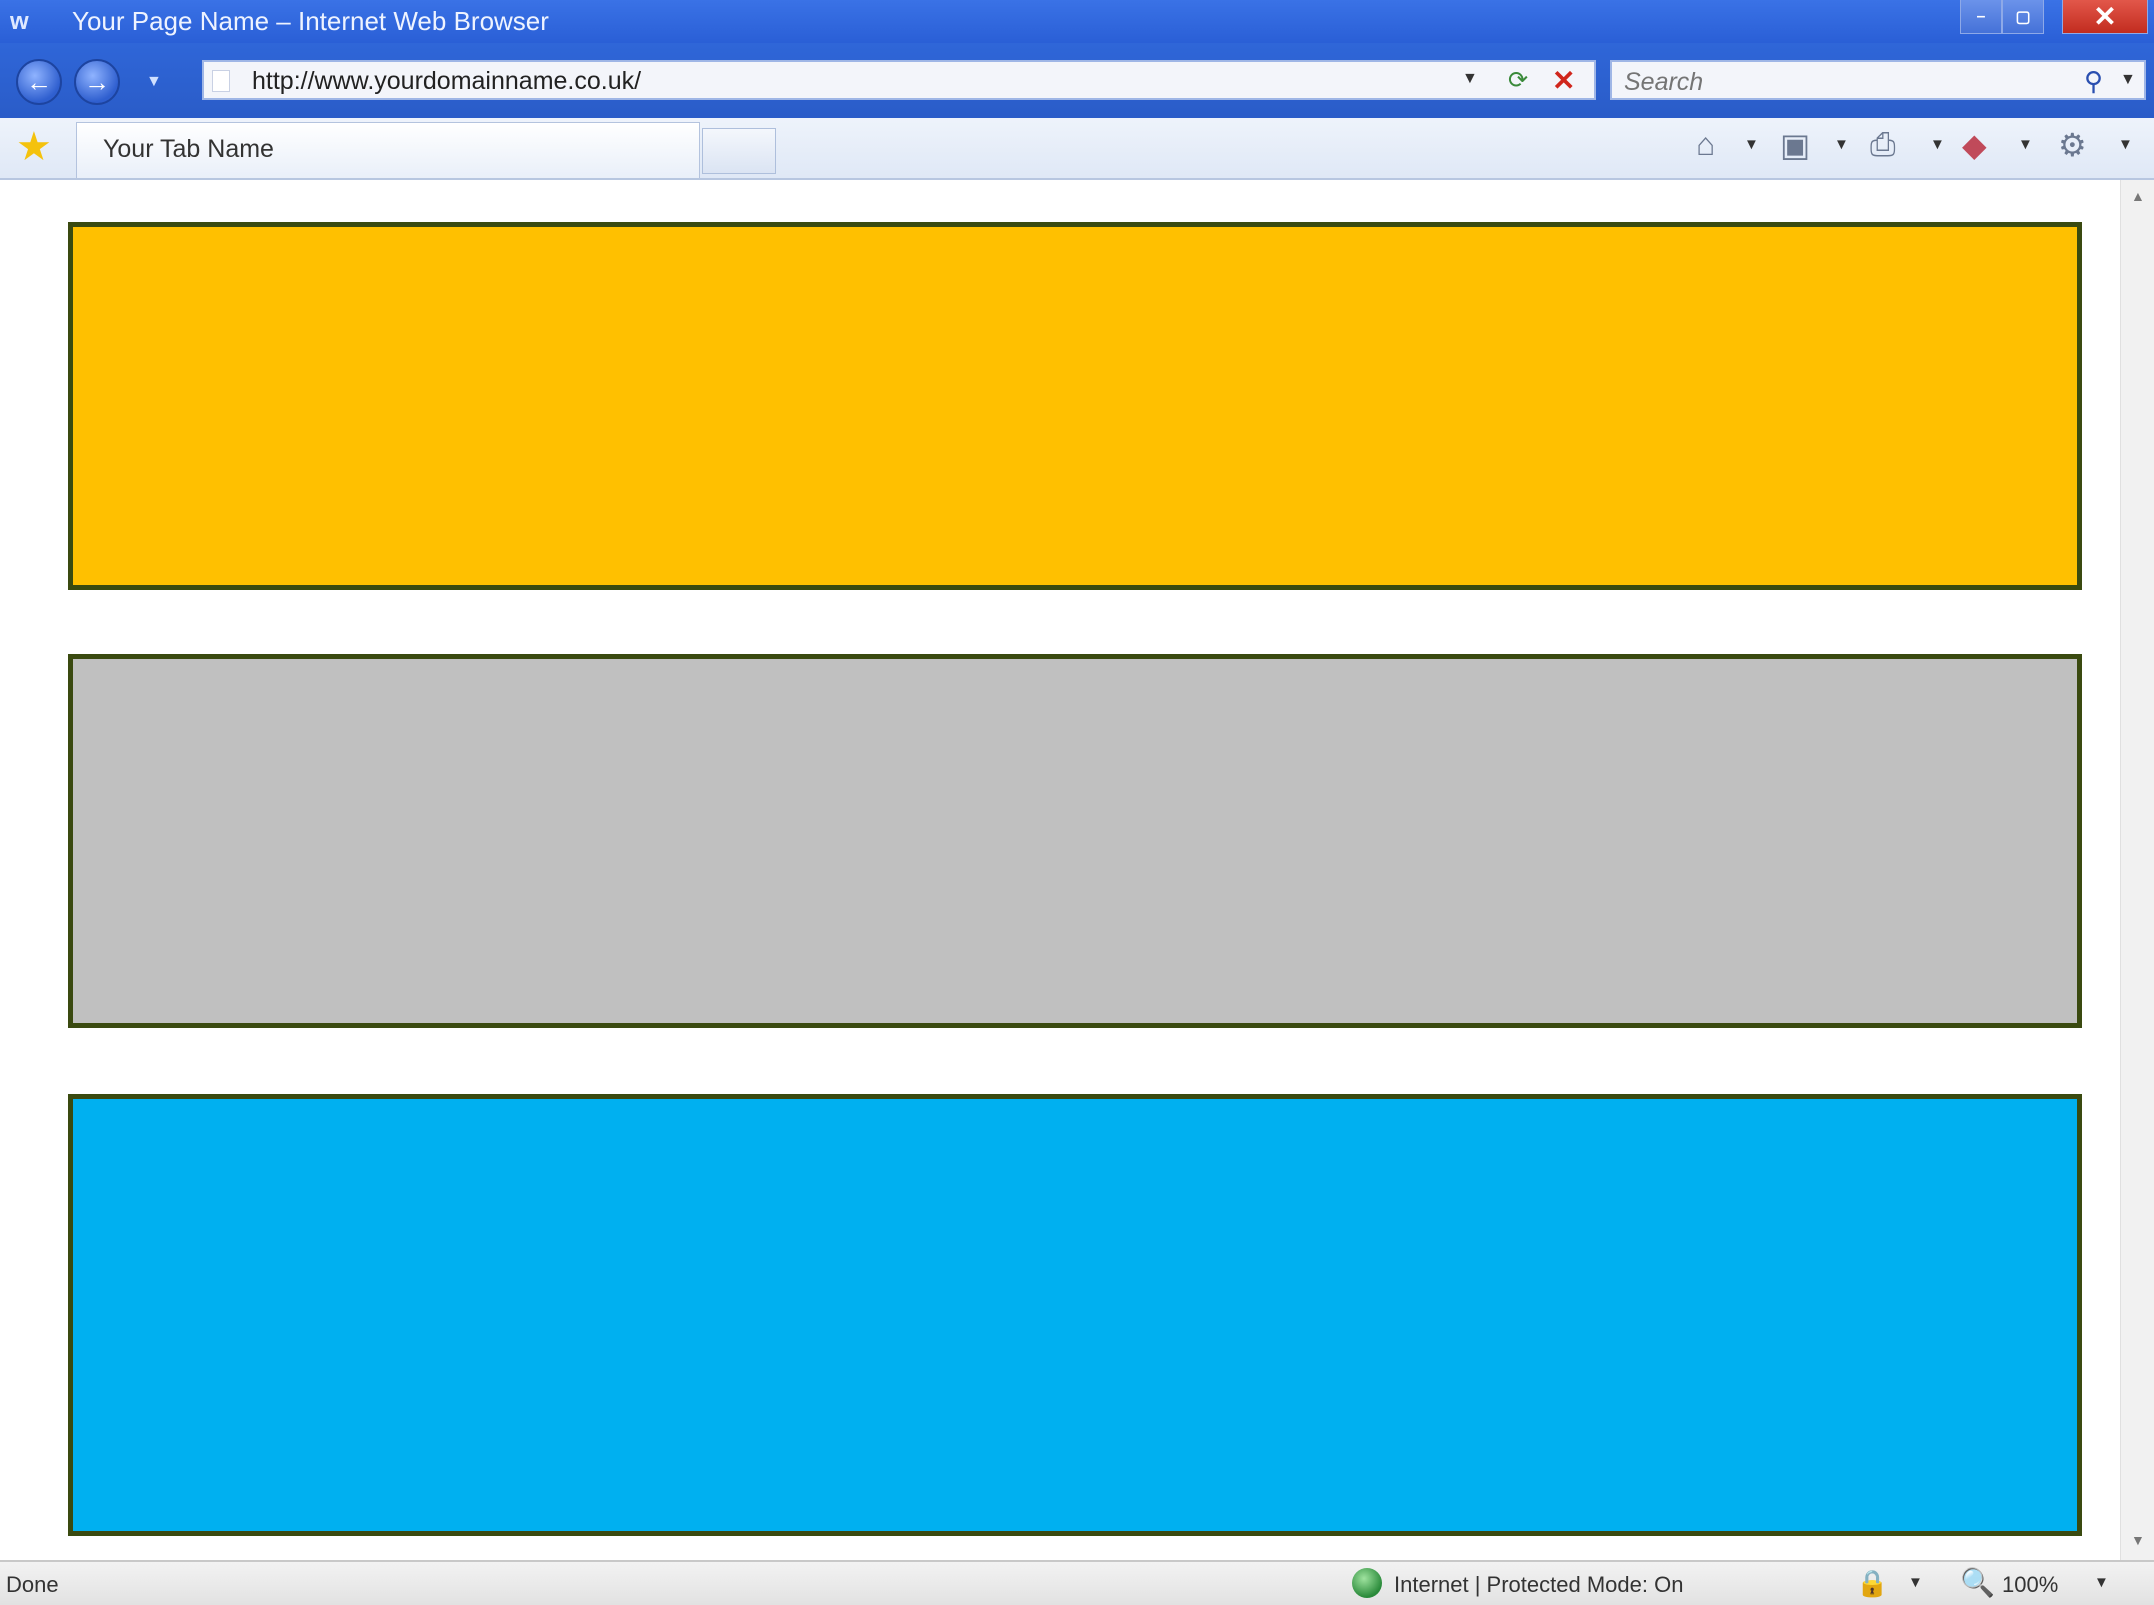 The width and height of the screenshot is (2154, 1605). I want to click on stop-icon: ✕, so click(1563, 80).